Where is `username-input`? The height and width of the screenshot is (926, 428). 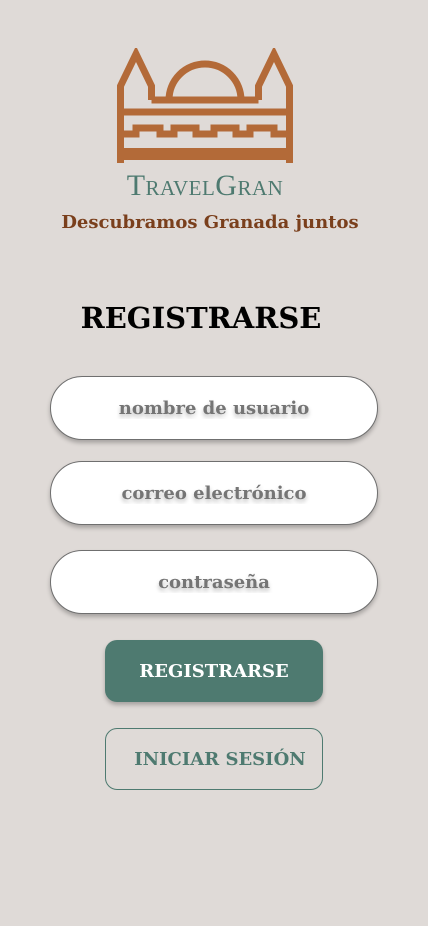 username-input is located at coordinates (214, 408).